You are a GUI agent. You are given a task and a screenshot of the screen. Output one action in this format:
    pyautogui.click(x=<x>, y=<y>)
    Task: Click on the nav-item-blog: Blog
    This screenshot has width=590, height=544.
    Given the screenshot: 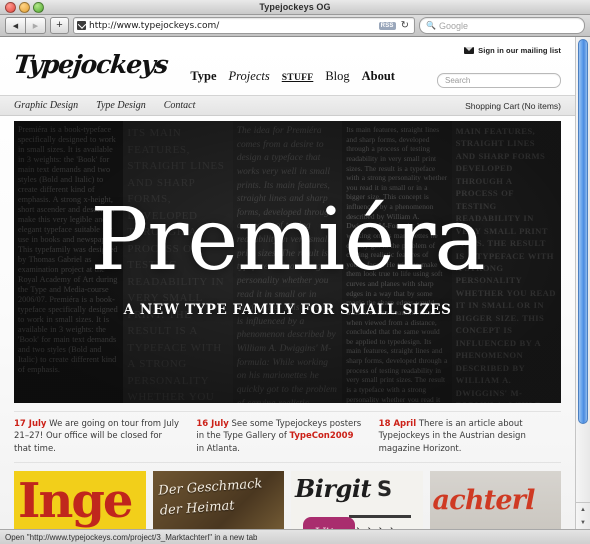 What is the action you would take?
    pyautogui.click(x=337, y=76)
    